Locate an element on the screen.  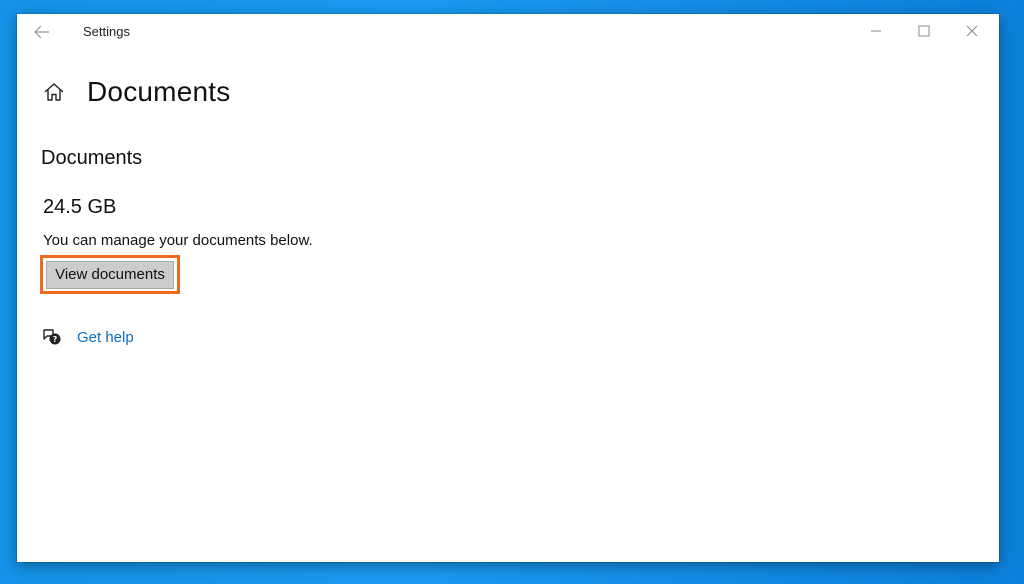
get-help-link: Get help is located at coordinates (105, 337).